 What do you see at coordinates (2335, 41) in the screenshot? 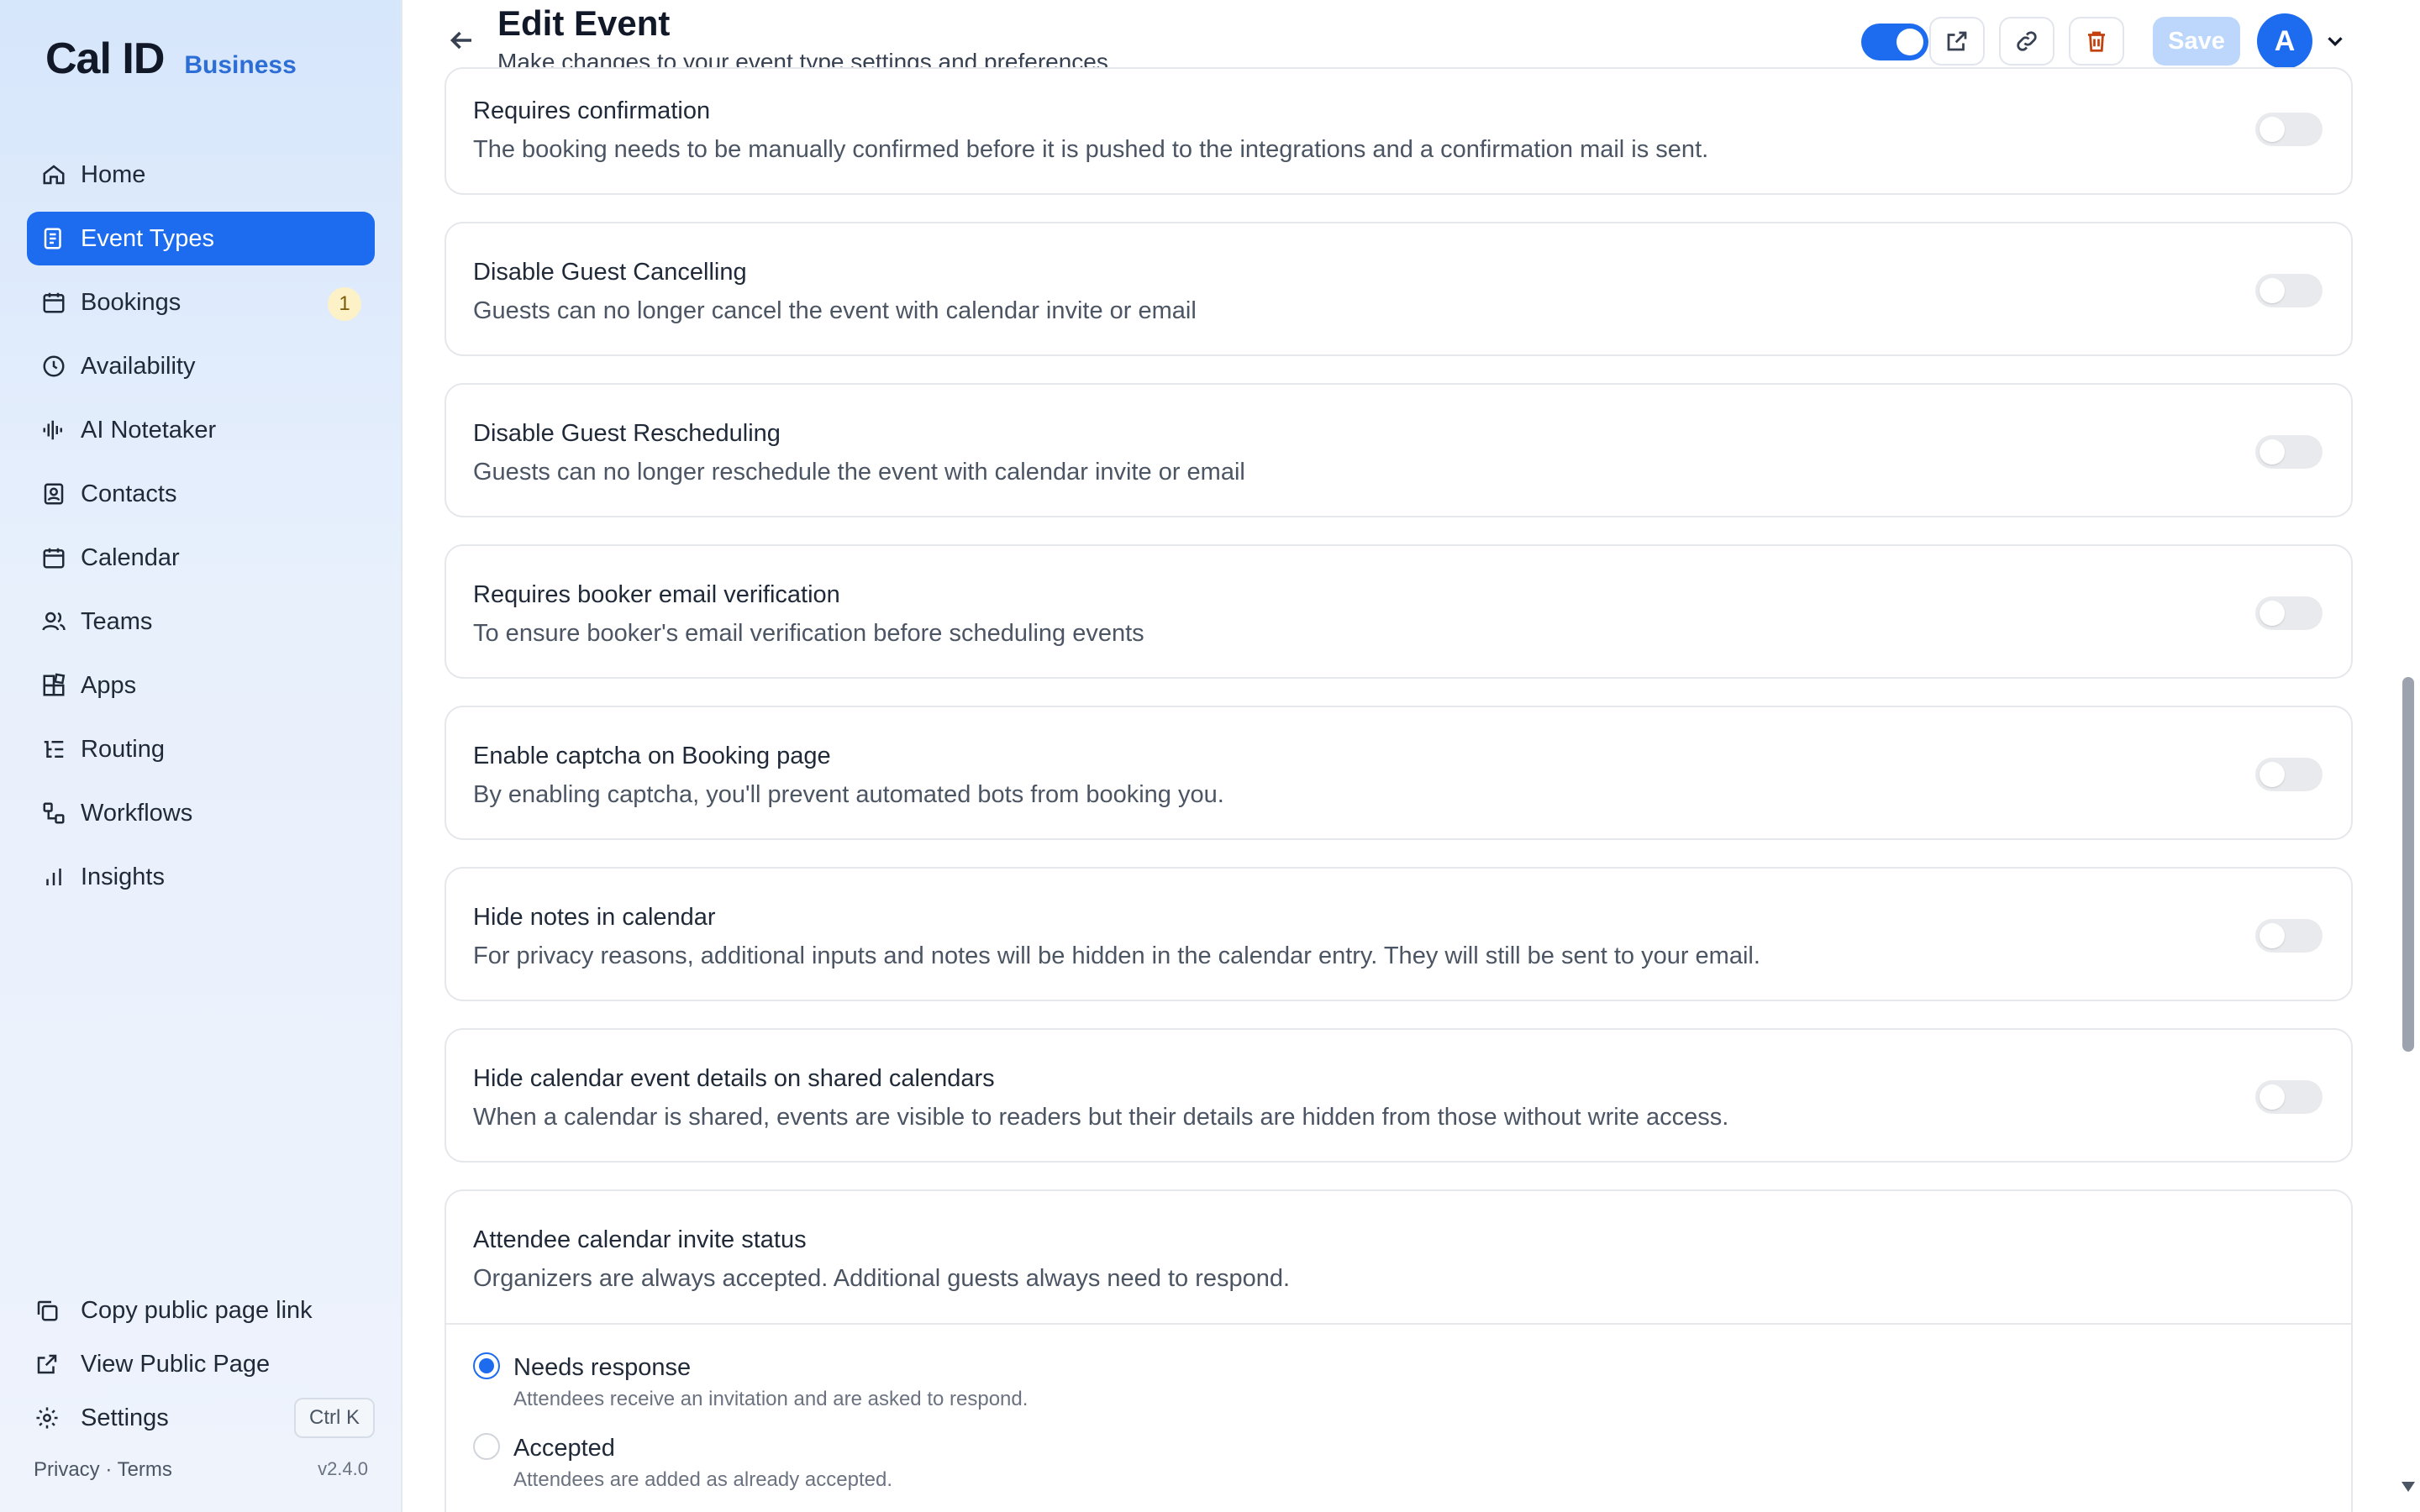
I see `chevron-down-icon` at bounding box center [2335, 41].